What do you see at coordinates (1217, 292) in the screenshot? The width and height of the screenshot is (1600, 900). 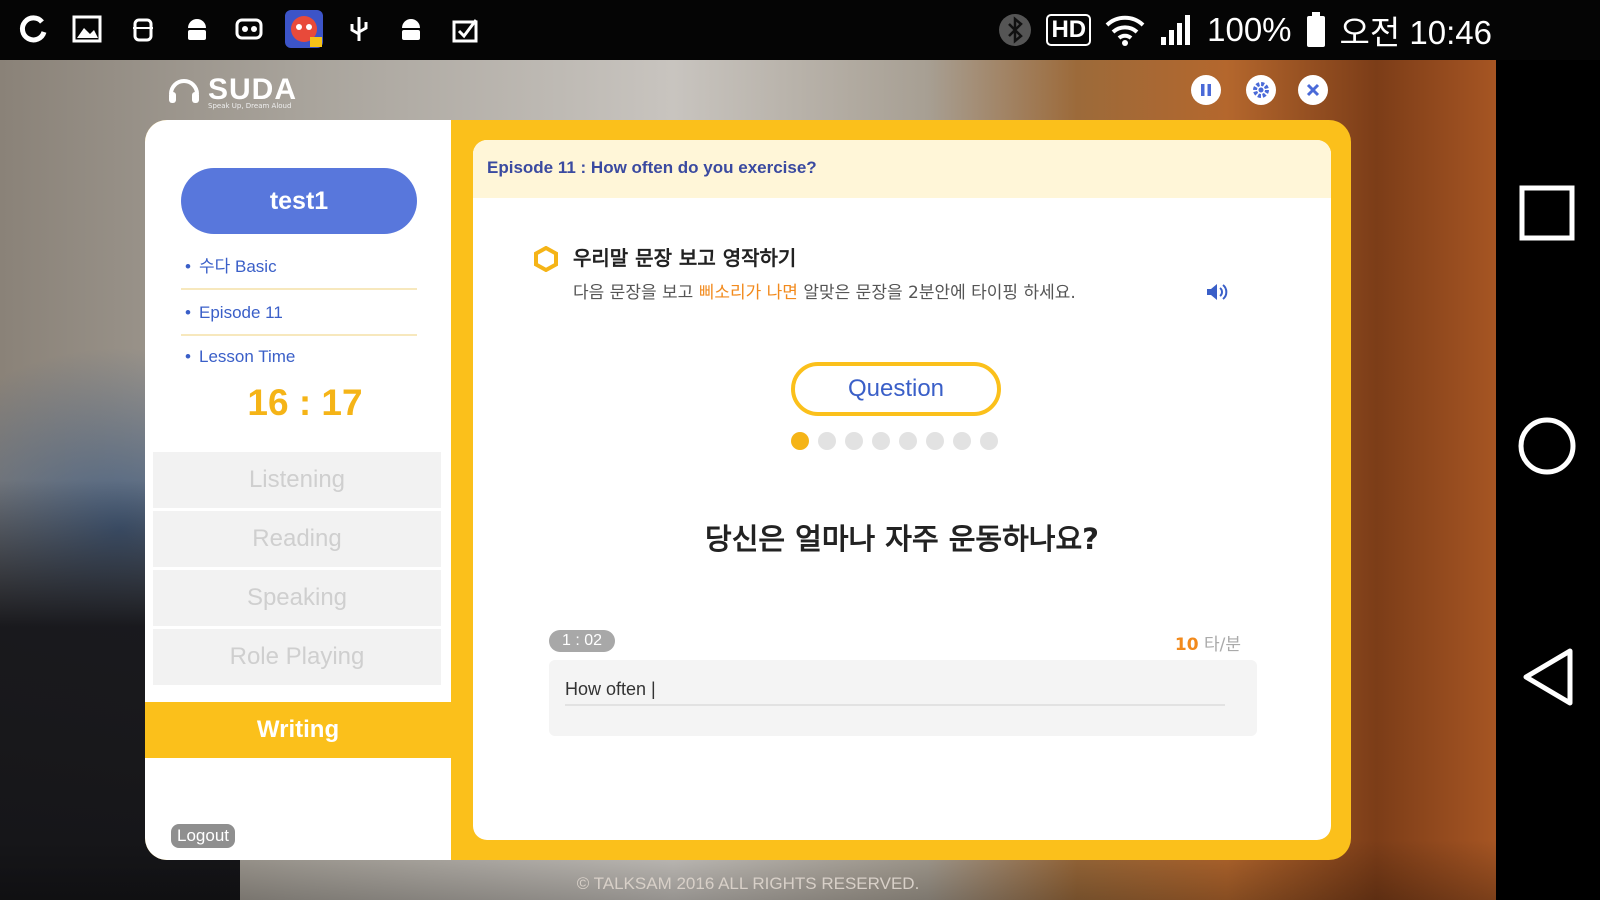 I see `speaker-icon` at bounding box center [1217, 292].